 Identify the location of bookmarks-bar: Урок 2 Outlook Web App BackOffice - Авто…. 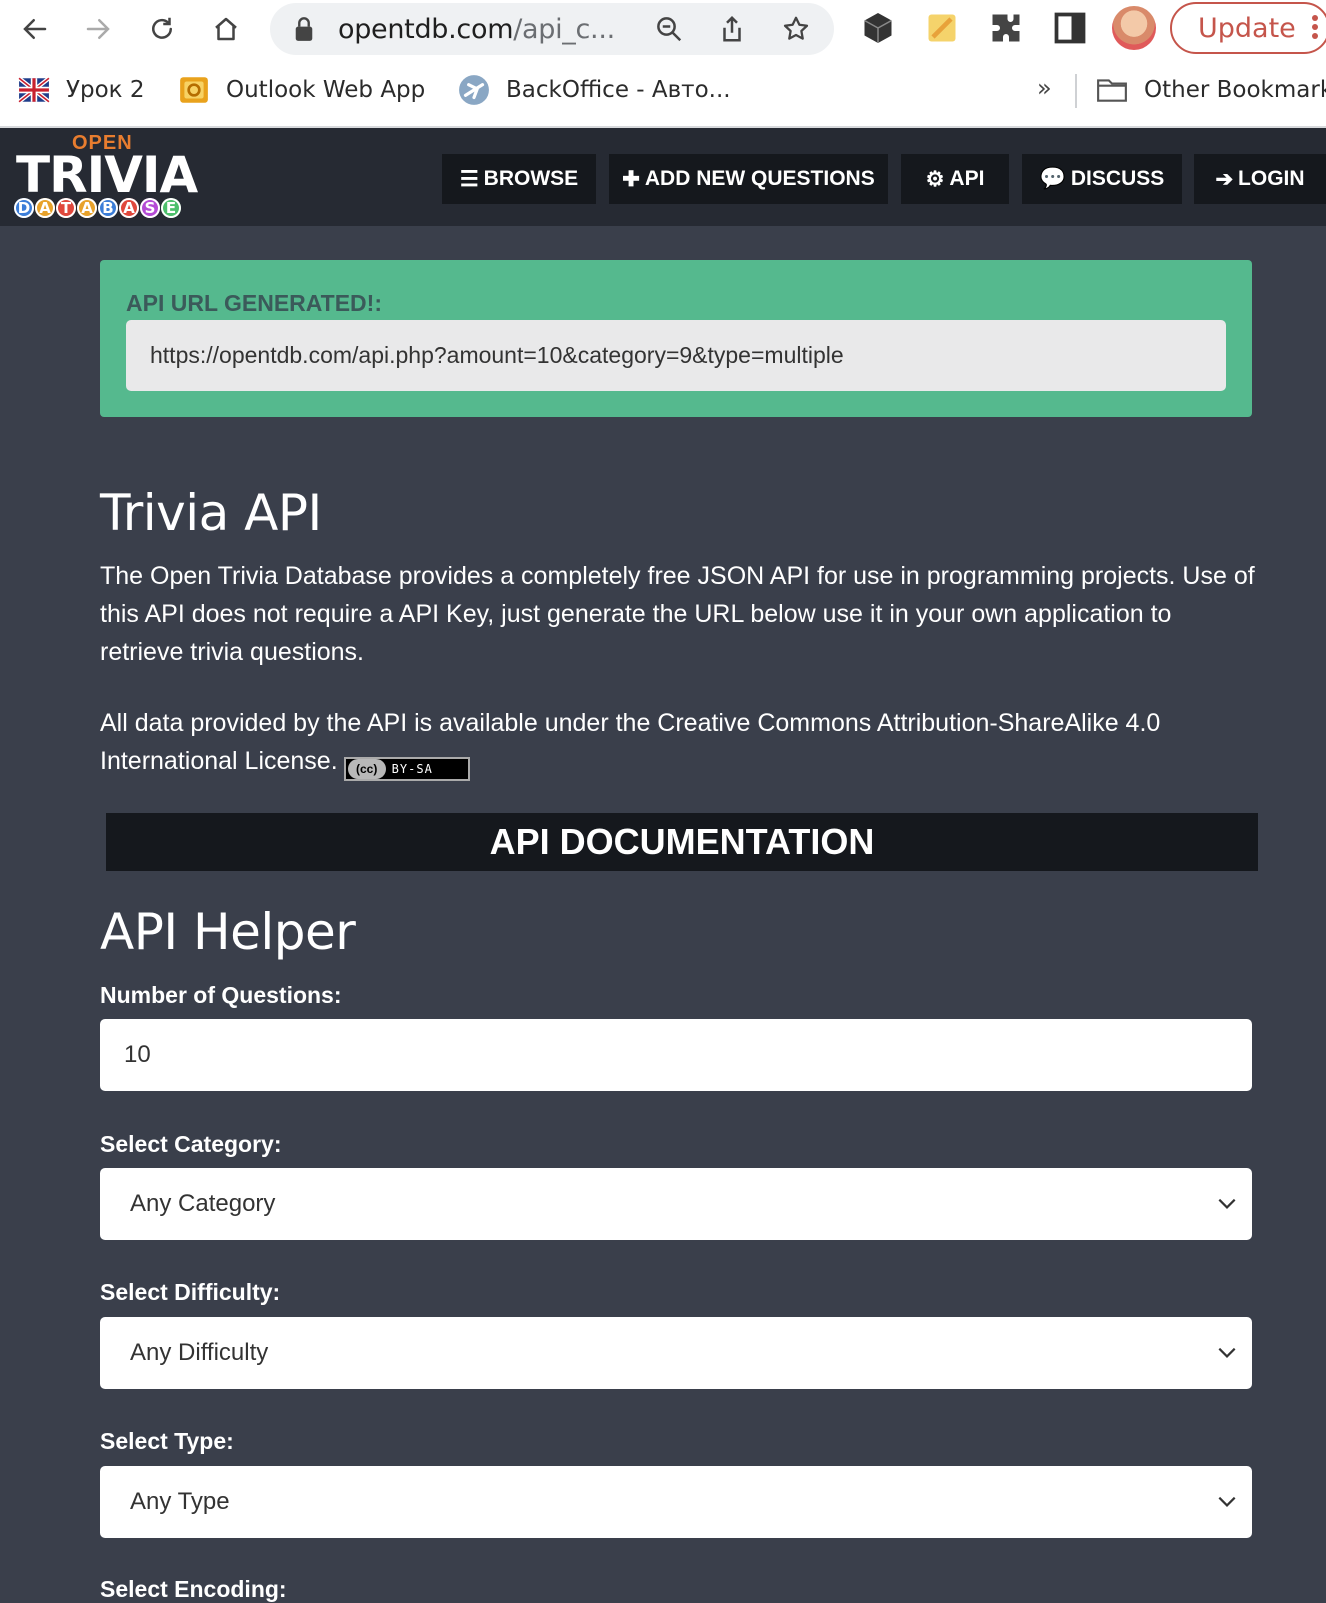
(663, 93).